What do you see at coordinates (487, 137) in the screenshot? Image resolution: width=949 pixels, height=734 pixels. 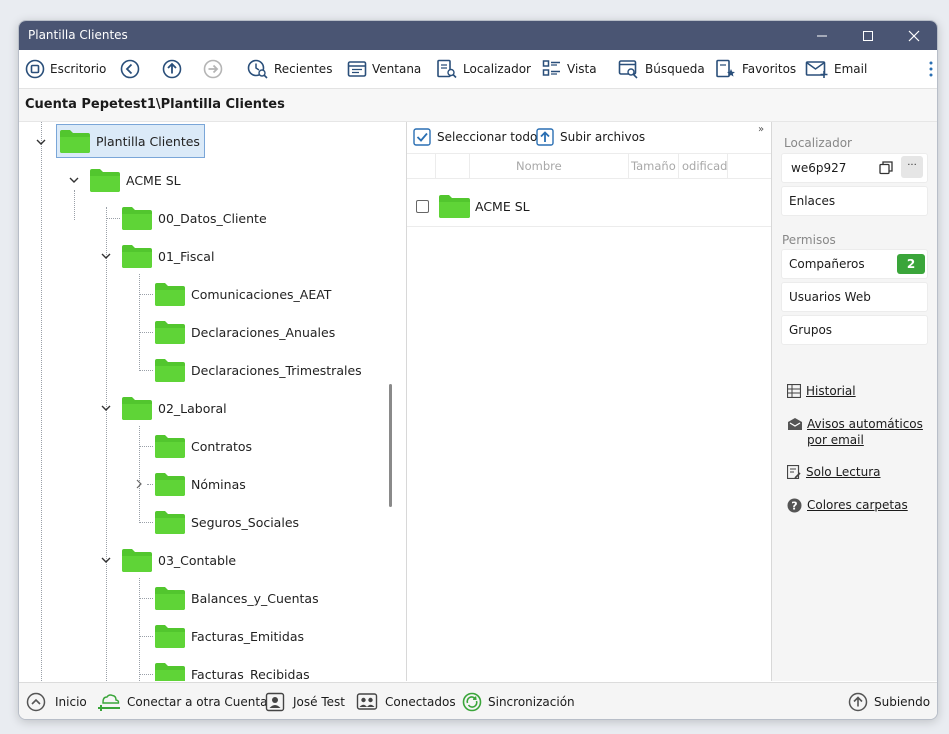 I see `select-all-label: Seleccionar todo` at bounding box center [487, 137].